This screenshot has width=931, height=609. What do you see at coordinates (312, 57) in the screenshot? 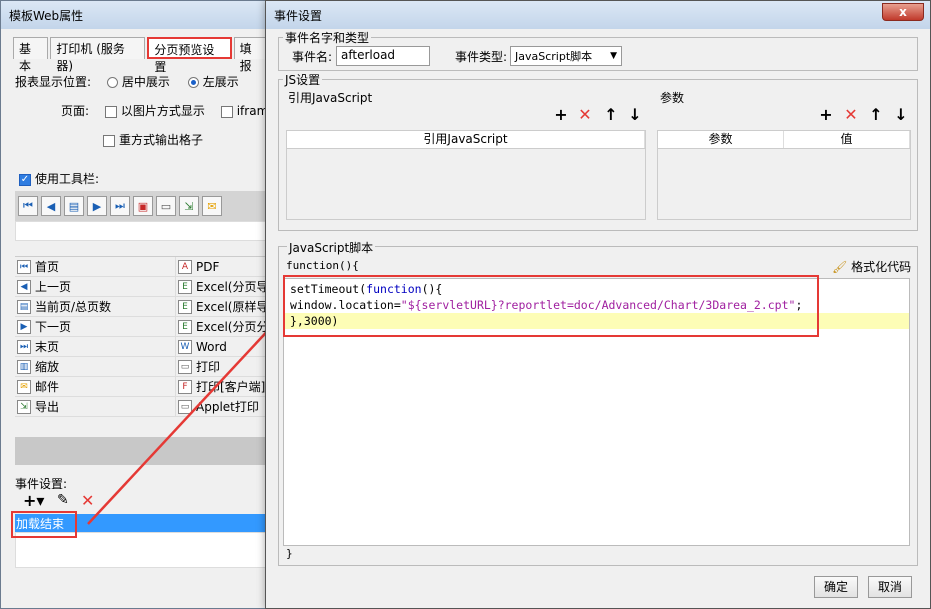
I see `event-name-label: 事件名:` at bounding box center [312, 57].